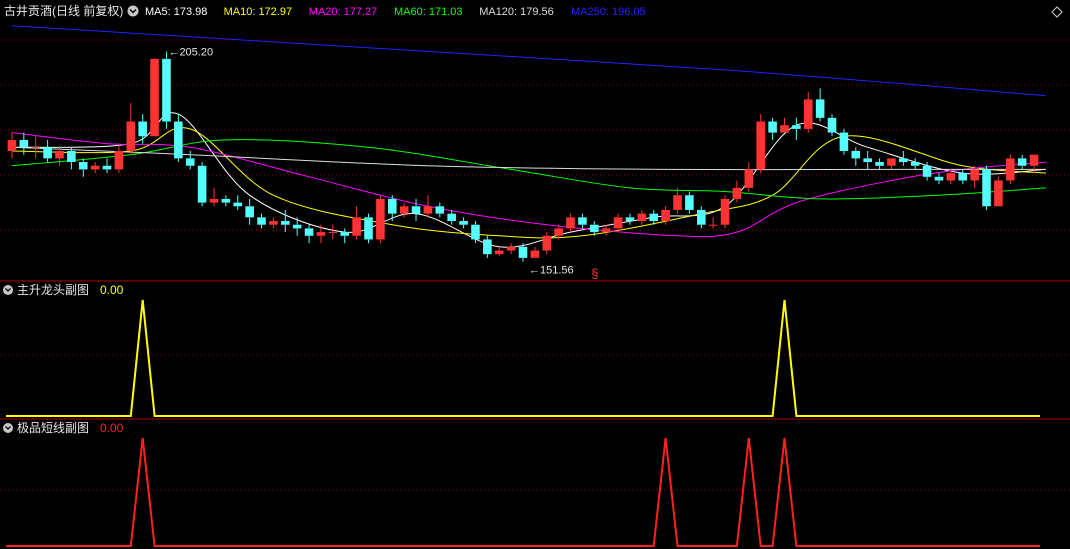  What do you see at coordinates (428, 12) in the screenshot?
I see `ma-readout: MA60: 171.03` at bounding box center [428, 12].